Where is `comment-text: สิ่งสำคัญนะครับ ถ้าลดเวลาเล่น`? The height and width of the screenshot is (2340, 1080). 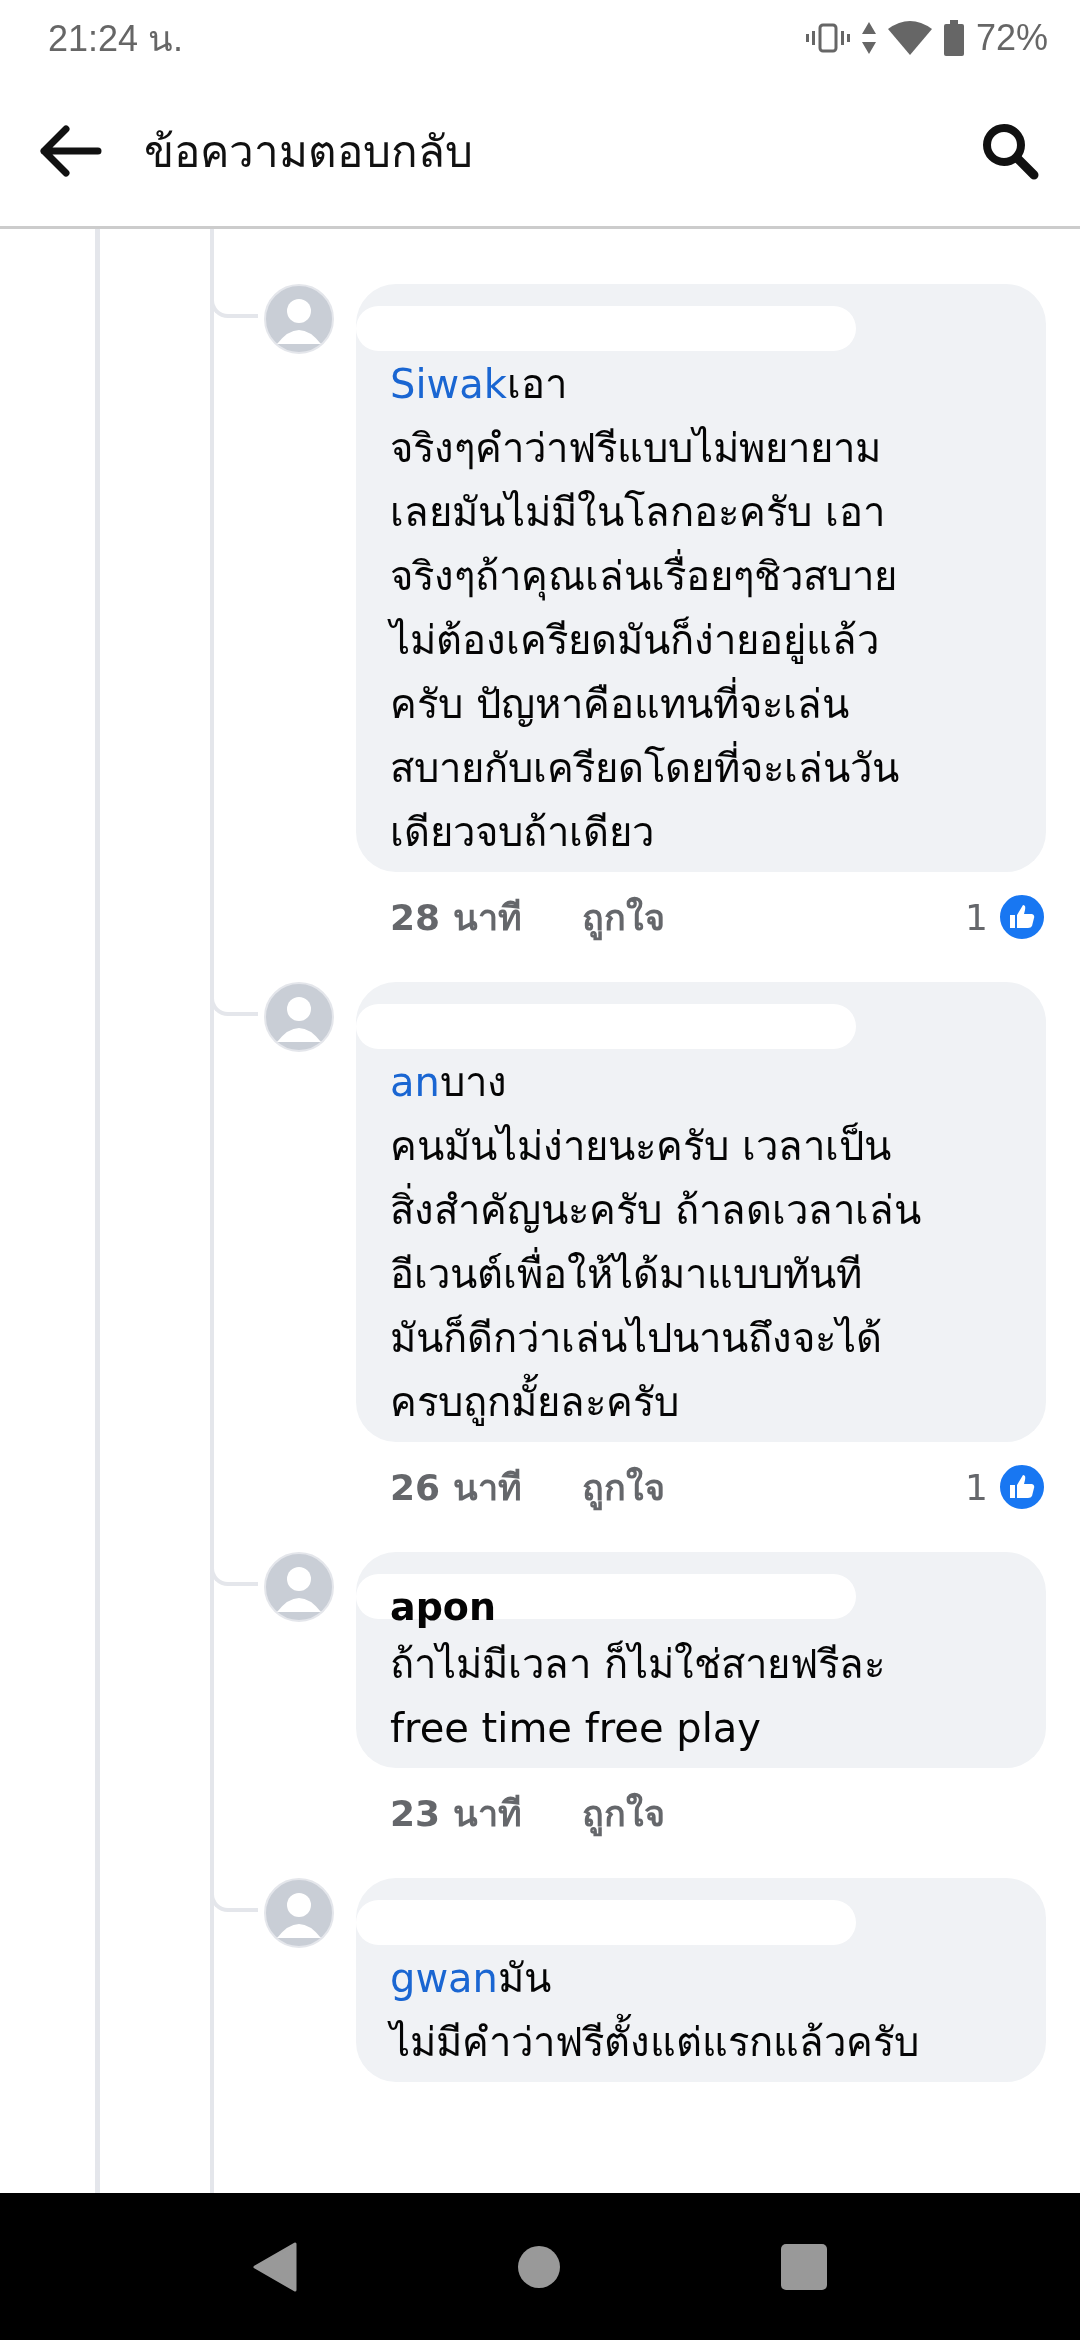 comment-text: สิ่งสำคัญนะครับ ถ้าลดเวลาเล่น is located at coordinates (655, 1210).